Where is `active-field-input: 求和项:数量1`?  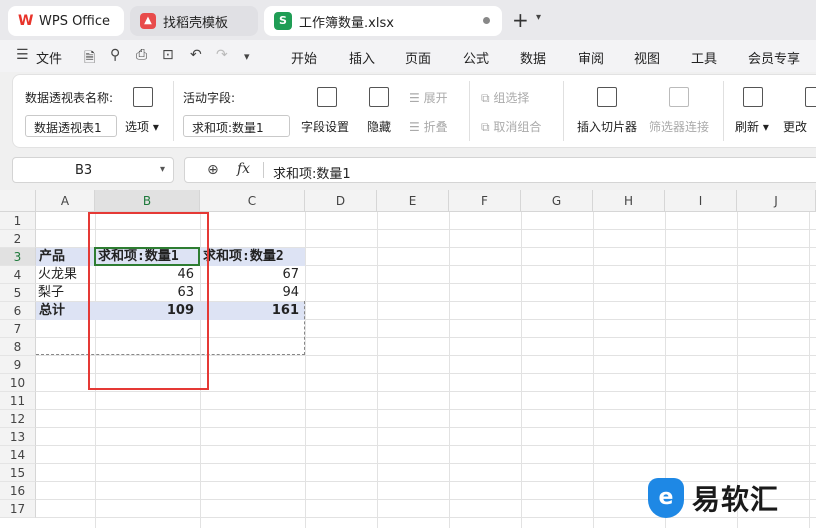 active-field-input: 求和项:数量1 is located at coordinates (236, 126).